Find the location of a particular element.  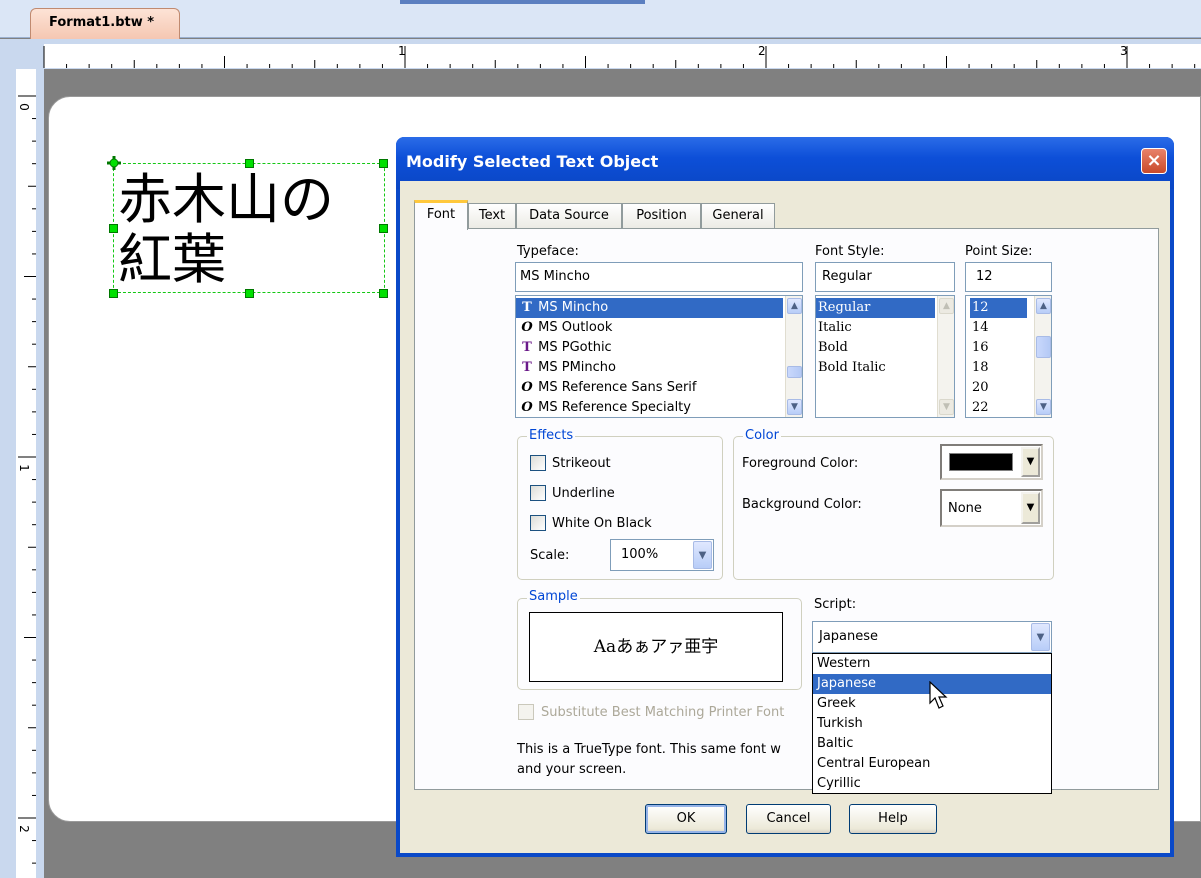

rotate-handle-icon is located at coordinates (114, 163).